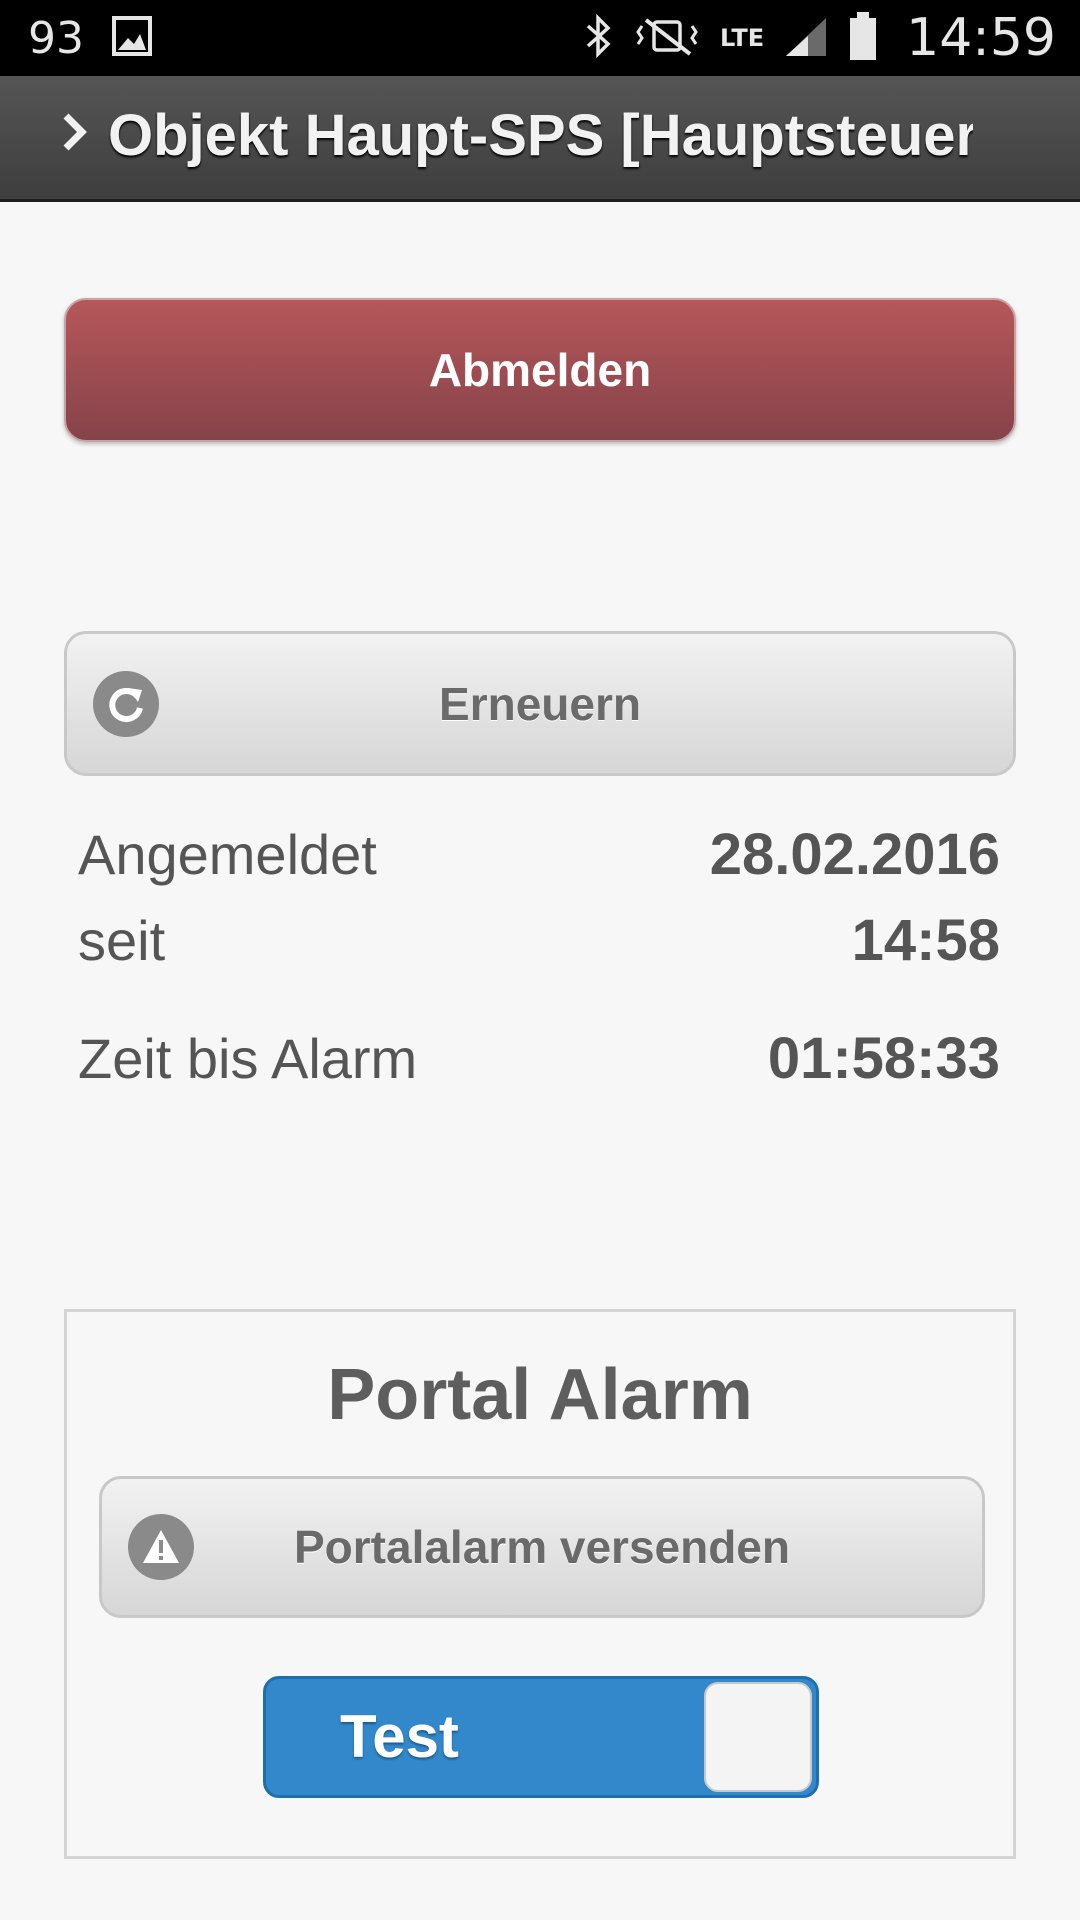 This screenshot has height=1920, width=1080. Describe the element at coordinates (75, 134) in the screenshot. I see `chevron-right-icon` at that location.